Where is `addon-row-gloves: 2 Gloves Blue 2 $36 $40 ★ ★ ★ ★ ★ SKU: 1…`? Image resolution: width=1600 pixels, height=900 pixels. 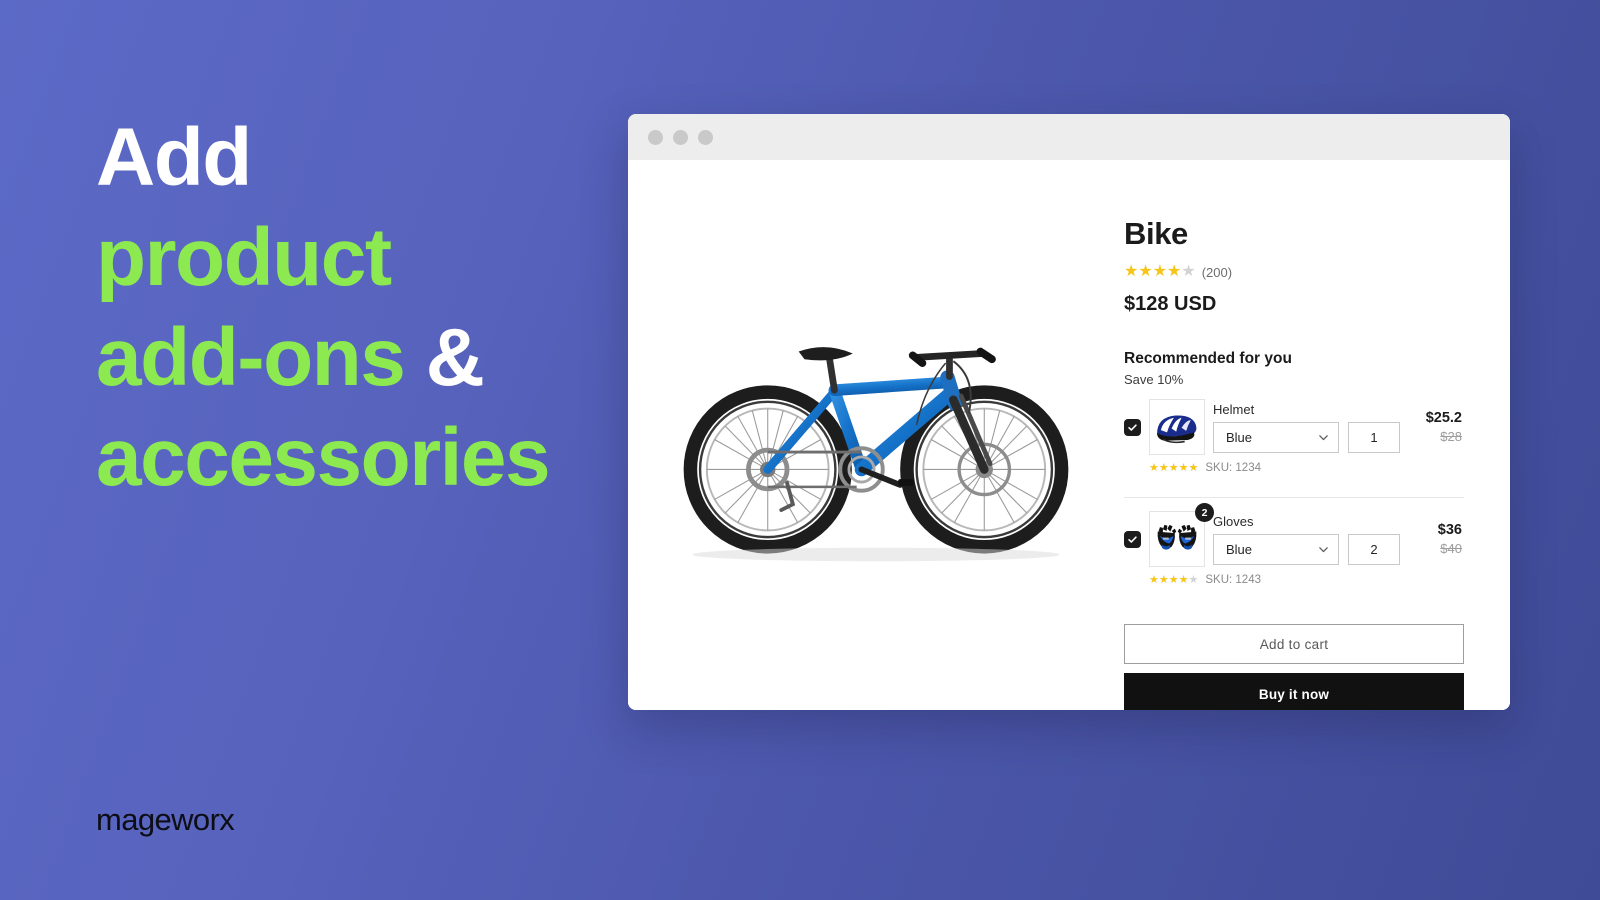 addon-row-gloves: 2 Gloves Blue 2 $36 $40 ★ ★ ★ ★ ★ SKU: 1… is located at coordinates (1294, 546).